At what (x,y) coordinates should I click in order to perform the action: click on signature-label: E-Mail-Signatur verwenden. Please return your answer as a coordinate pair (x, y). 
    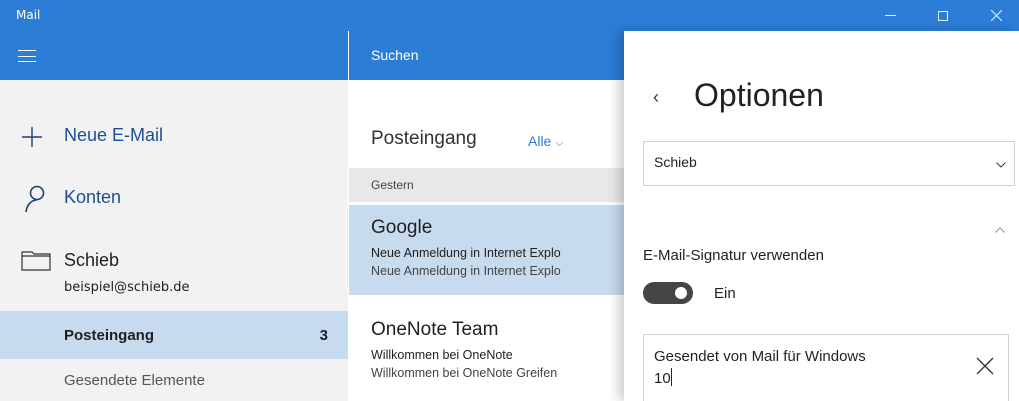
    Looking at the image, I should click on (733, 255).